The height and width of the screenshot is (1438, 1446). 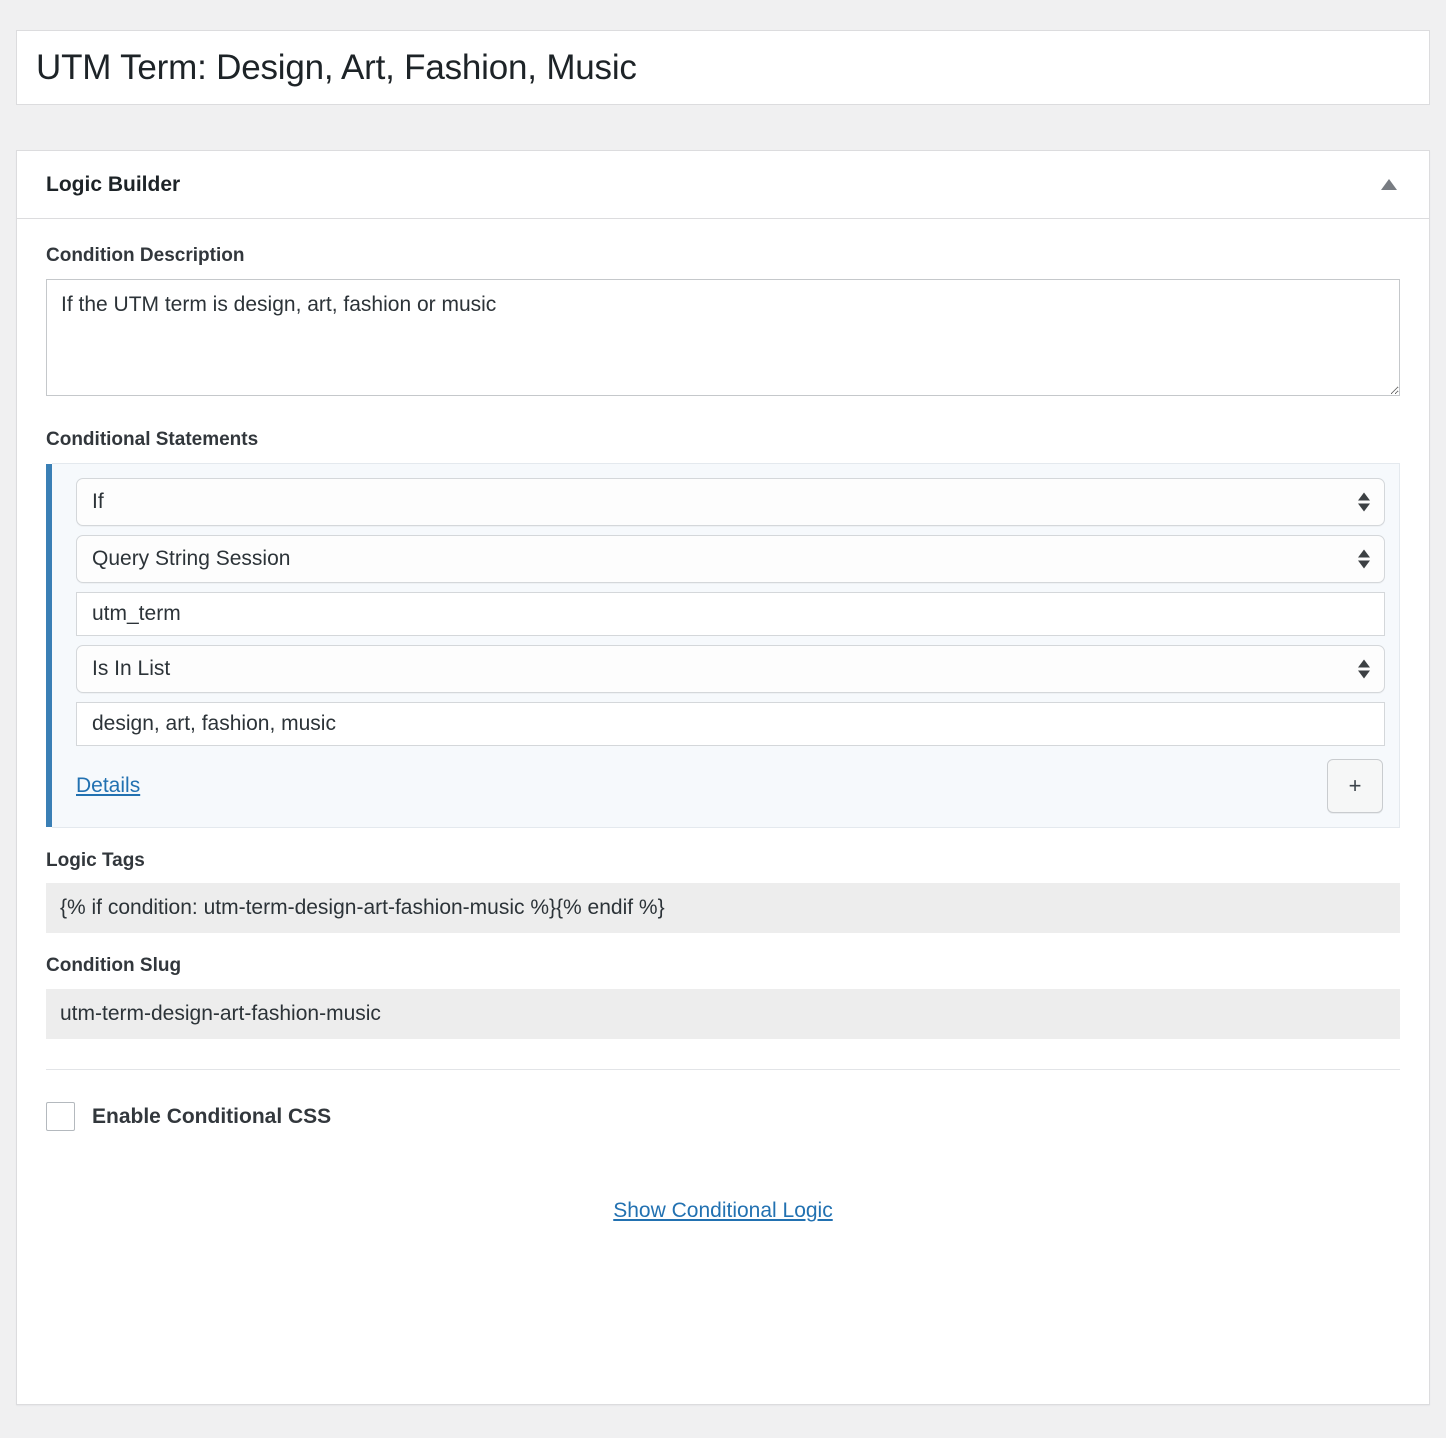 What do you see at coordinates (730, 785) in the screenshot?
I see `statement-footer: Details +` at bounding box center [730, 785].